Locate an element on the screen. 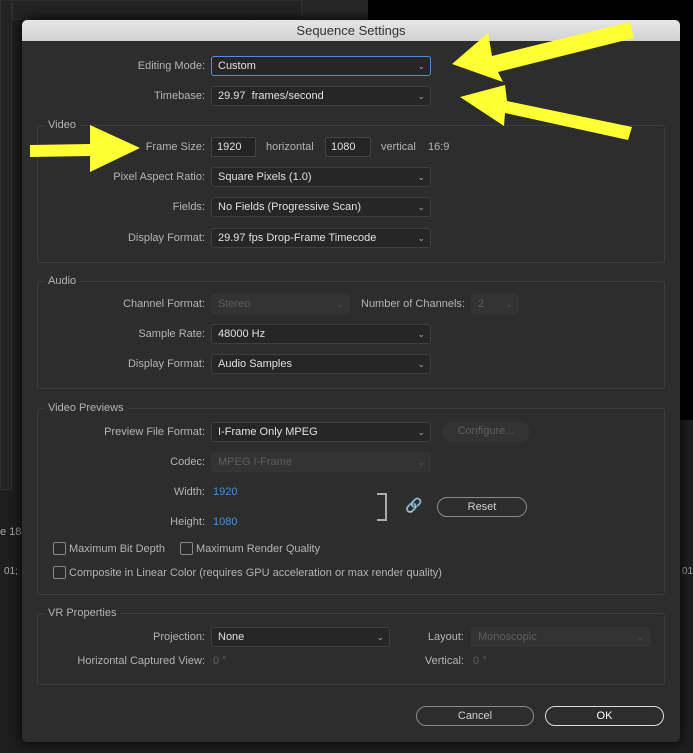  annotation-arrow-timebase is located at coordinates (546, 112).